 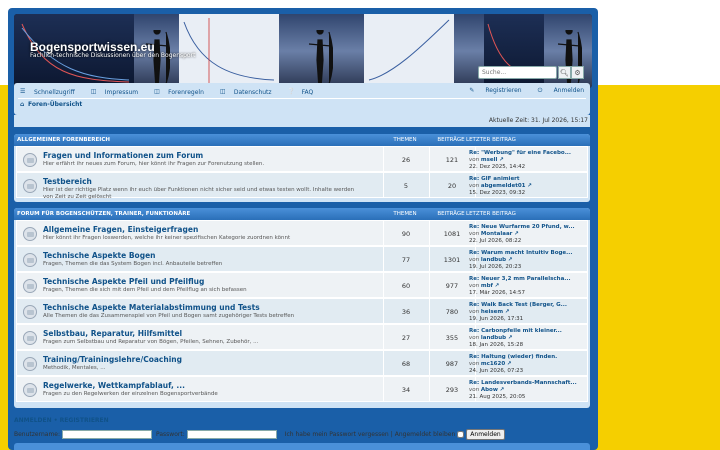 I want to click on author-link: mc1620, so click(x=493, y=364).